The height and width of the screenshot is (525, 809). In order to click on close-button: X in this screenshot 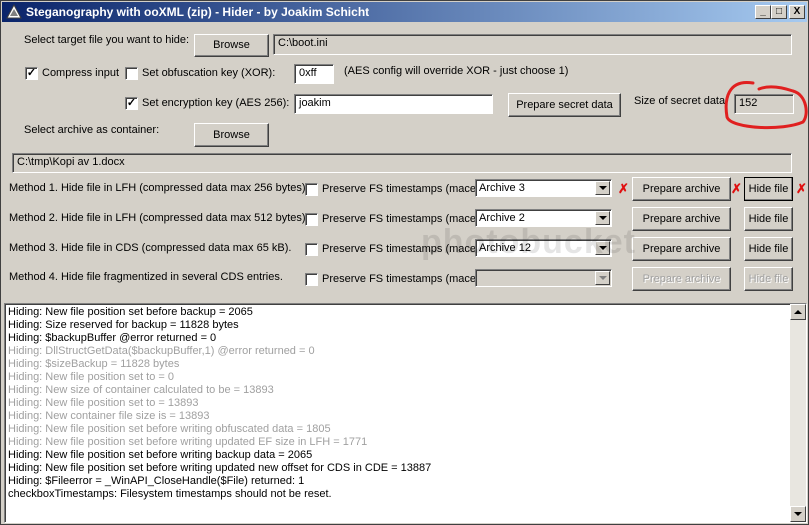, I will do `click(797, 12)`.